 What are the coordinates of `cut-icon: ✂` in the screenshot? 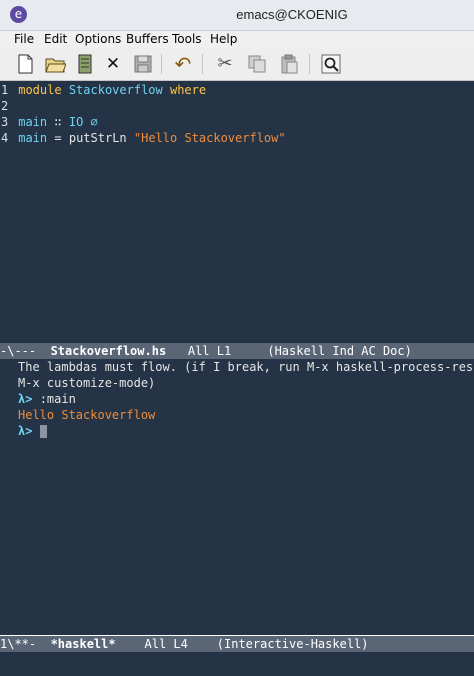 It's located at (225, 64).